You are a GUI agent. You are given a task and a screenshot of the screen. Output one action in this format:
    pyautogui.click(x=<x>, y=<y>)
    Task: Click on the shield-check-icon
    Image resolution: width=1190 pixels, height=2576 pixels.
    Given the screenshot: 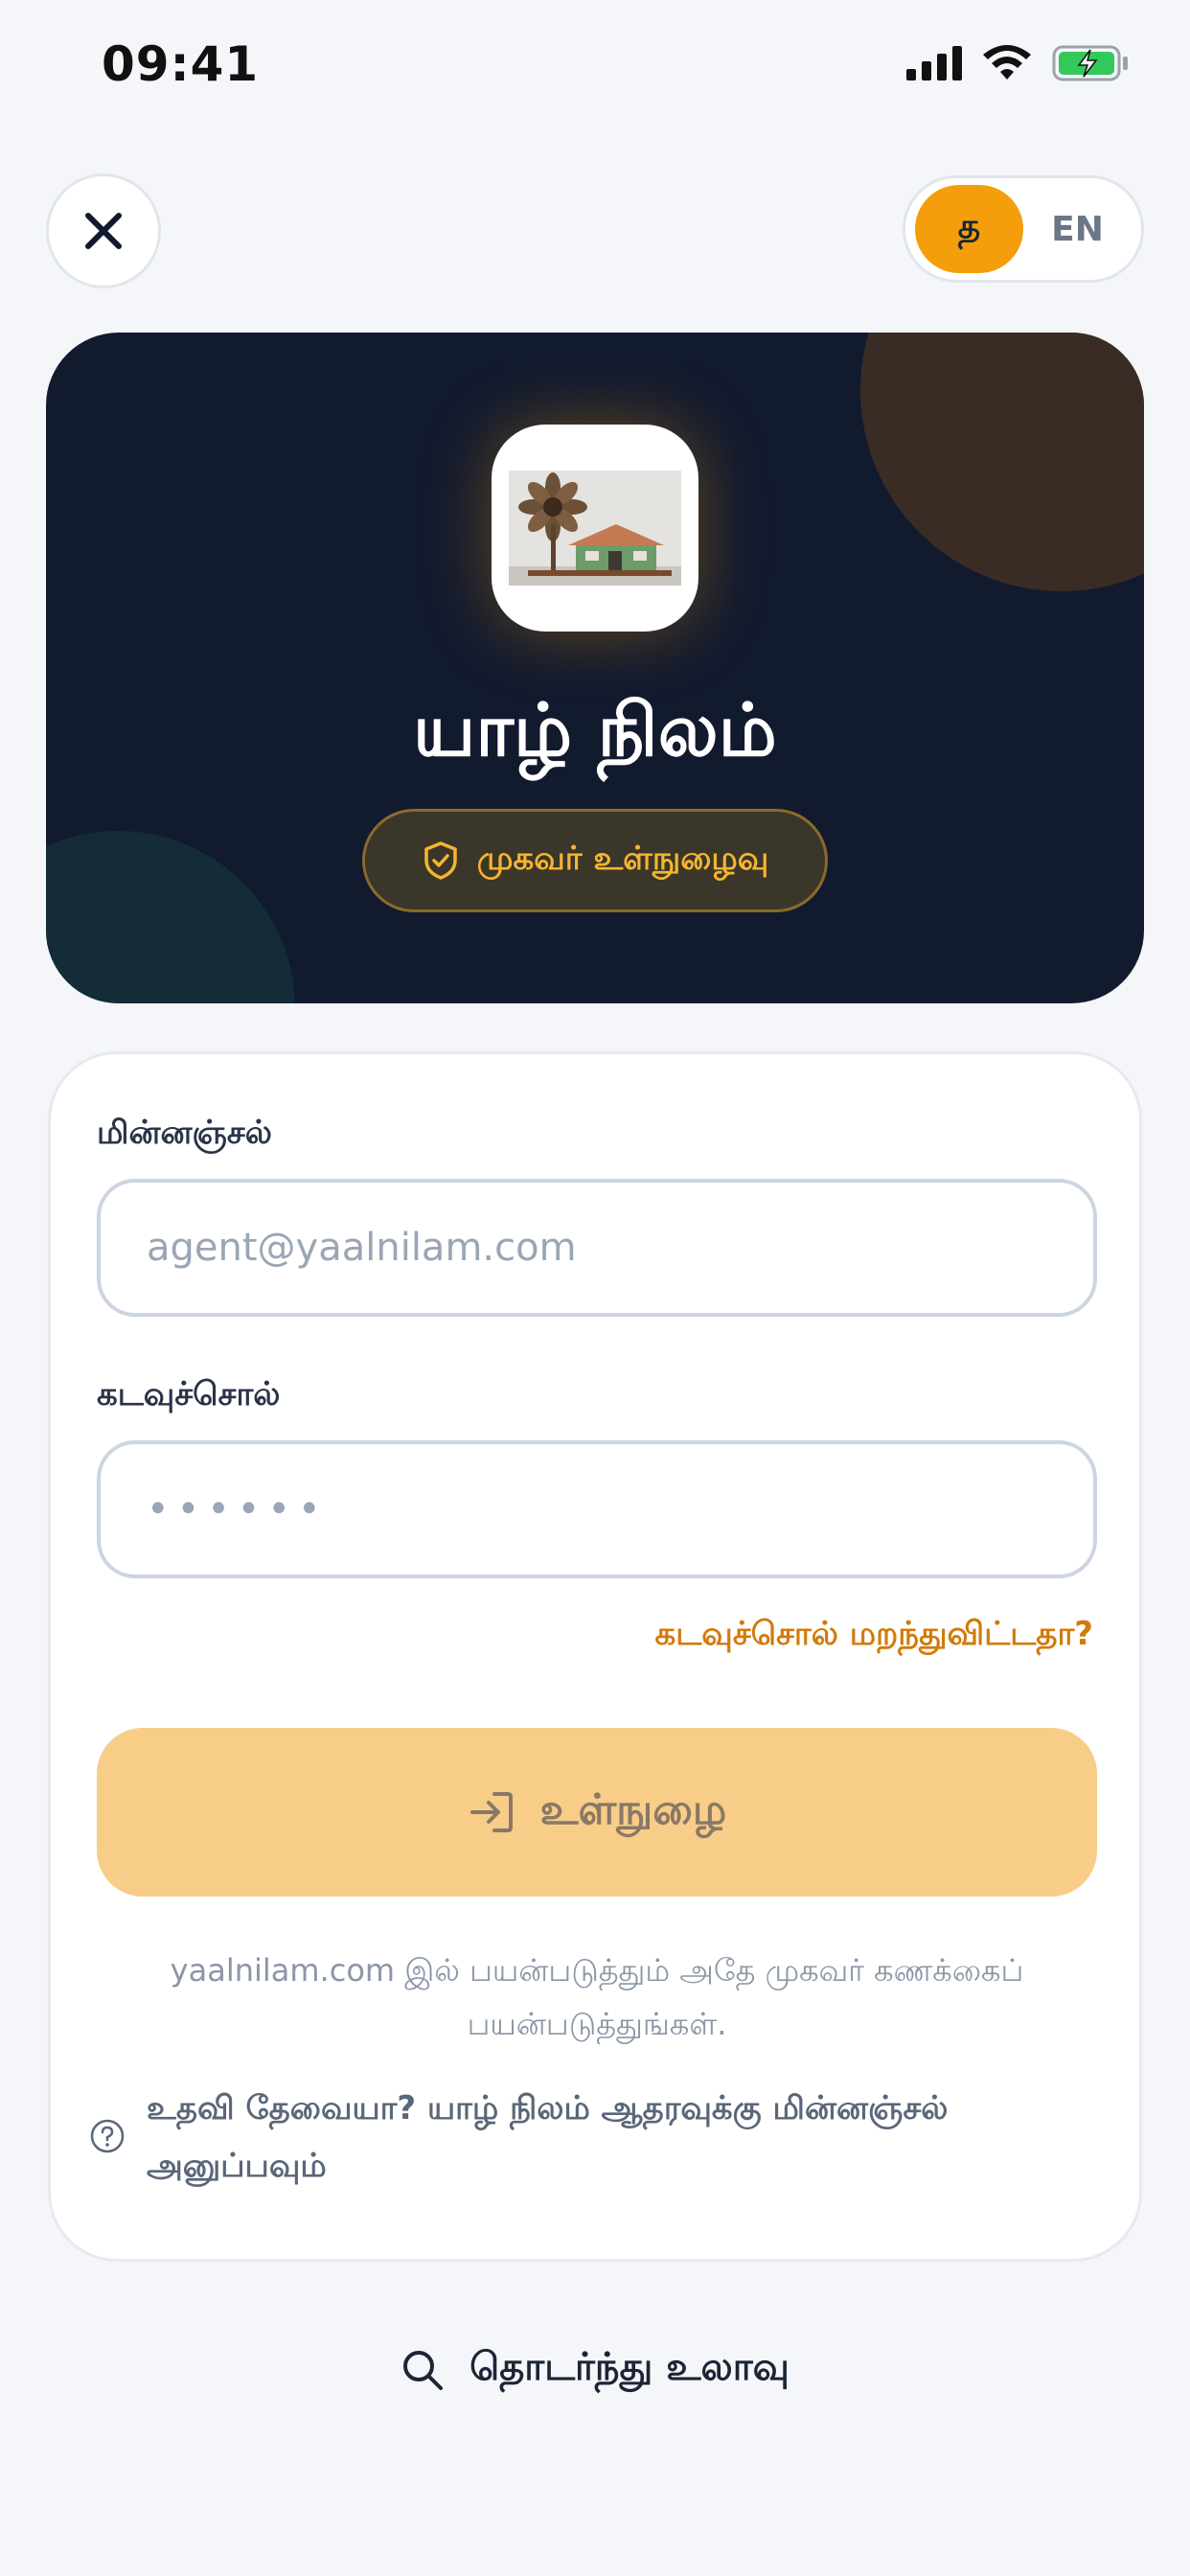 What is the action you would take?
    pyautogui.click(x=440, y=860)
    